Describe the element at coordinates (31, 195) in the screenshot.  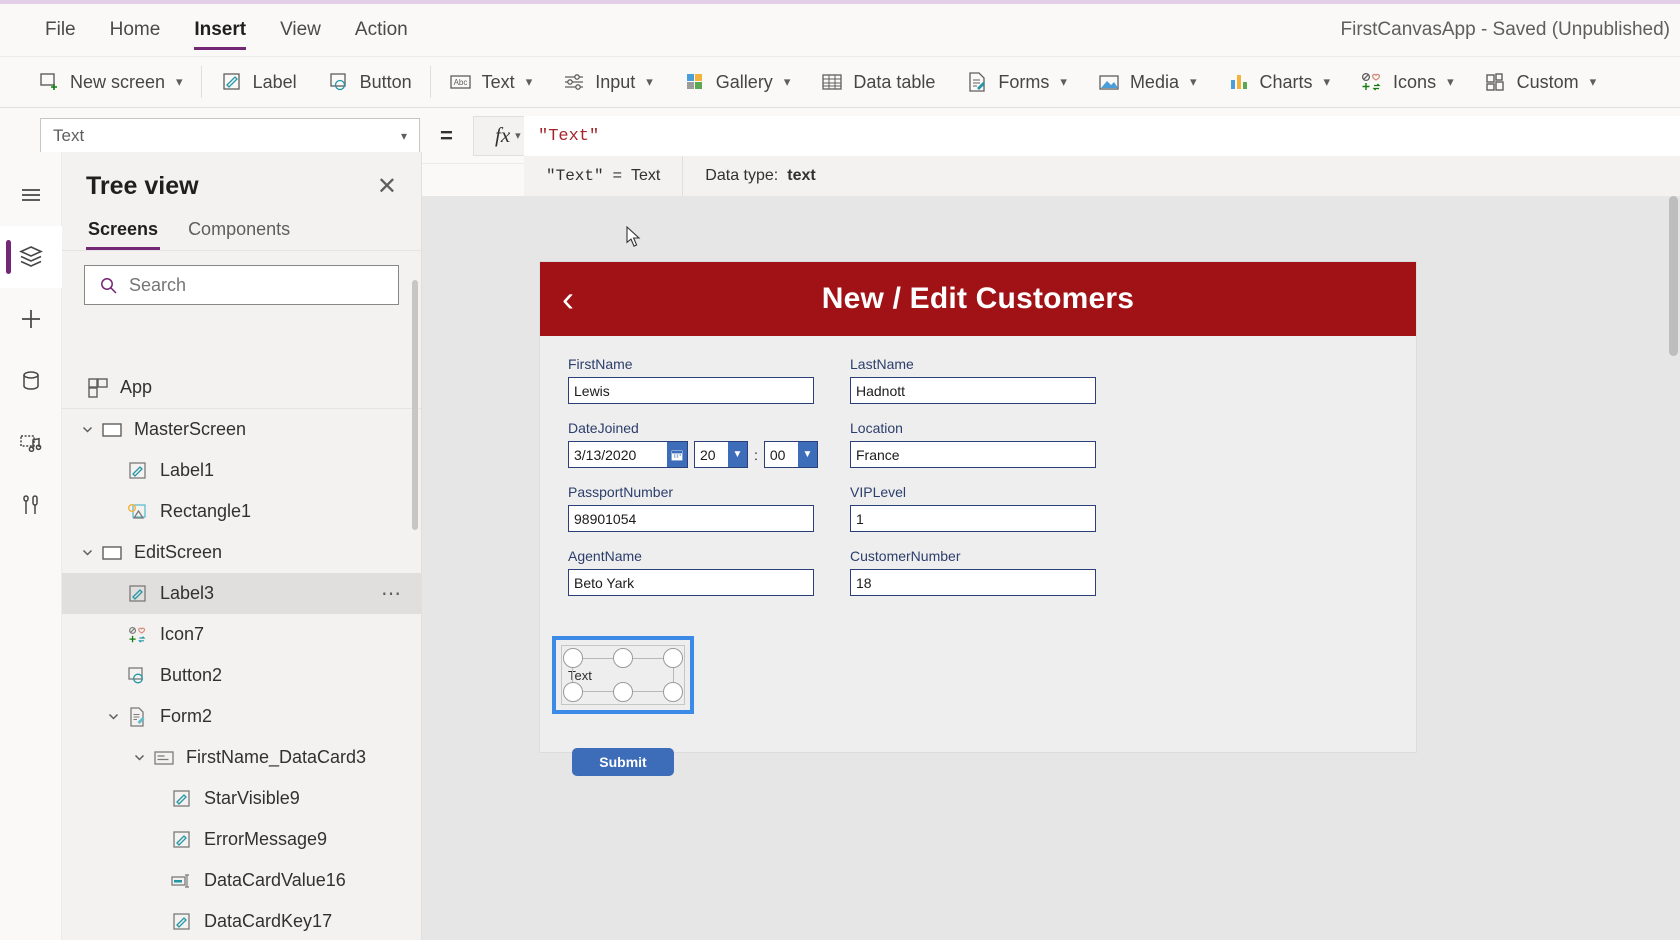
I see `rail-hamburger-menu` at that location.